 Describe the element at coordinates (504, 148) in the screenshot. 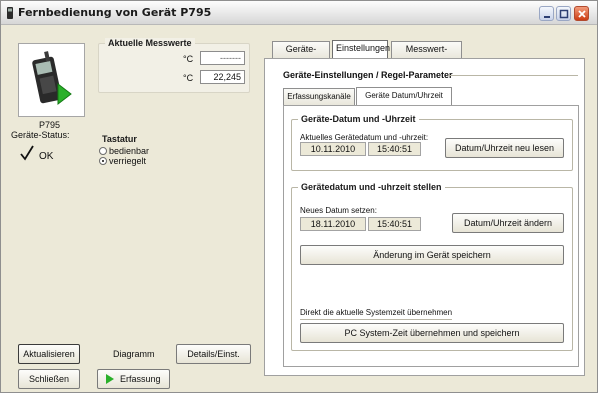

I see `reload-datetime-button: Datum/Uhrzeit neu lesen` at that location.